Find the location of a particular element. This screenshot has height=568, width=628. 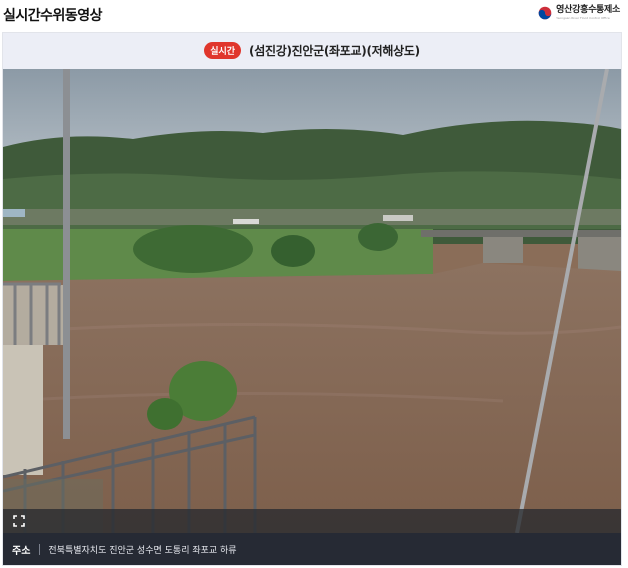

address-bar: 주소 전북특별자치도 진안군 성수면 도통리 좌포교 하류 is located at coordinates (312, 549).